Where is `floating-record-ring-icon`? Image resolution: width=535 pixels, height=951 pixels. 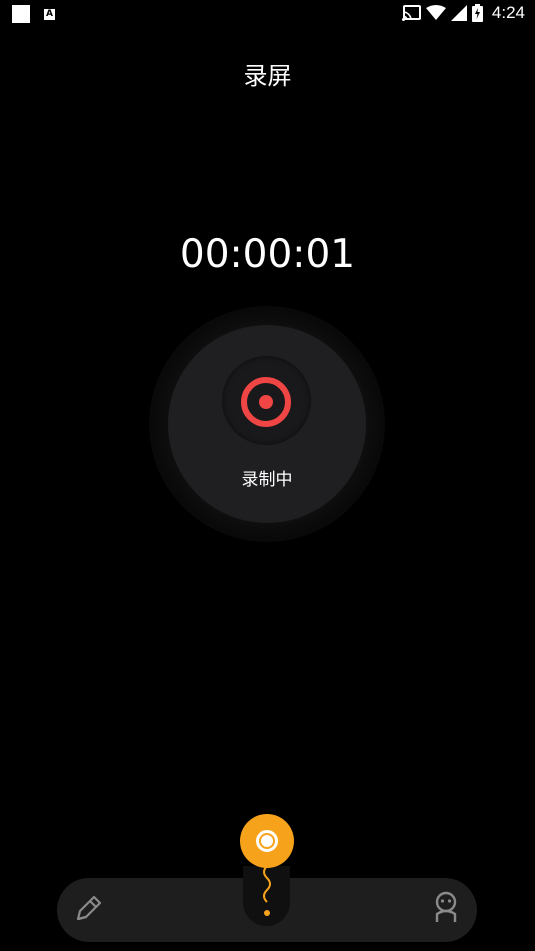 floating-record-ring-icon is located at coordinates (267, 841).